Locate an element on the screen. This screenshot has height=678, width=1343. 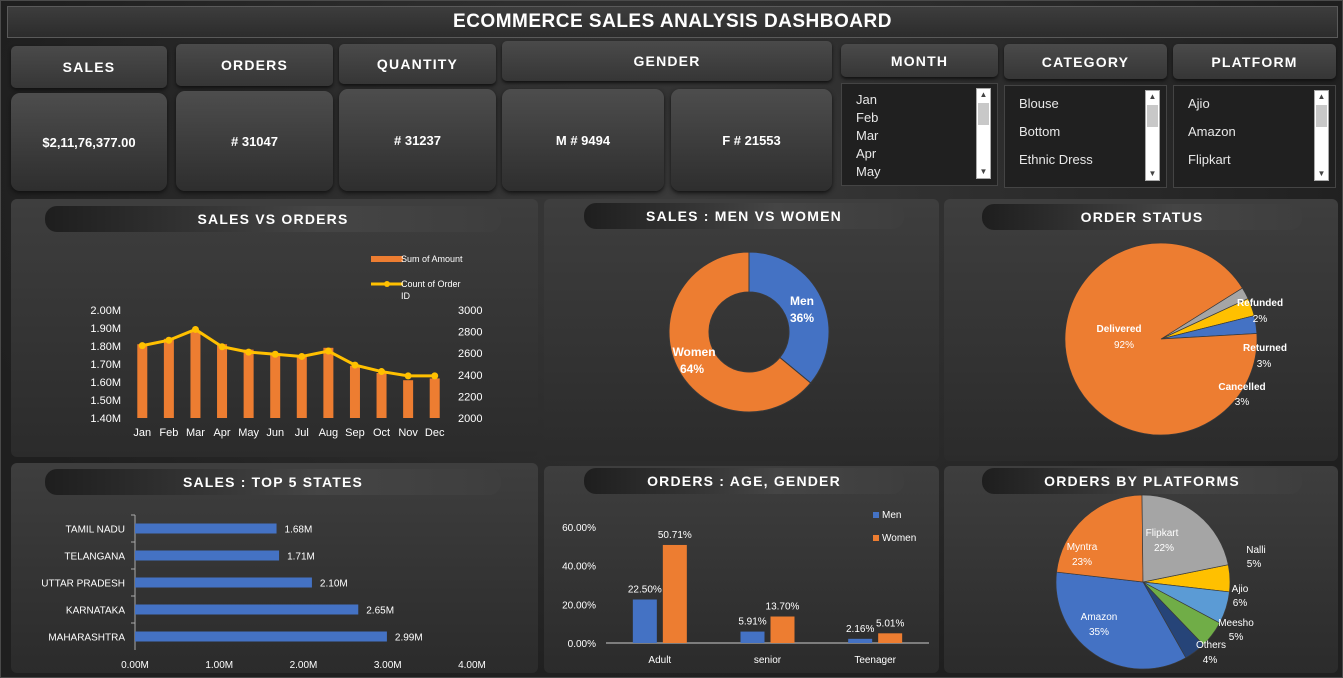
age-bar-men is located at coordinates (644, 621).